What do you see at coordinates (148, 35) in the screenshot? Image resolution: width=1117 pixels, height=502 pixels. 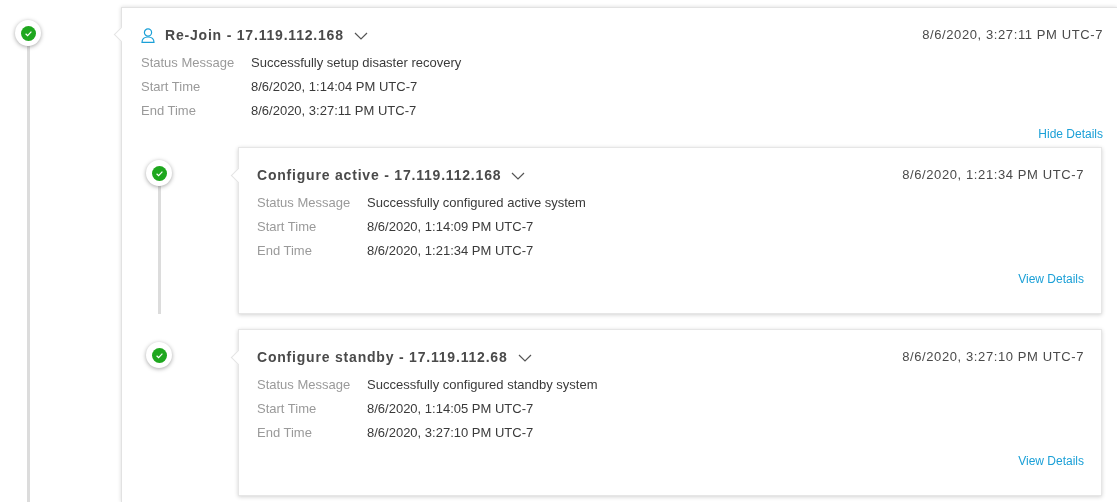 I see `user-icon` at bounding box center [148, 35].